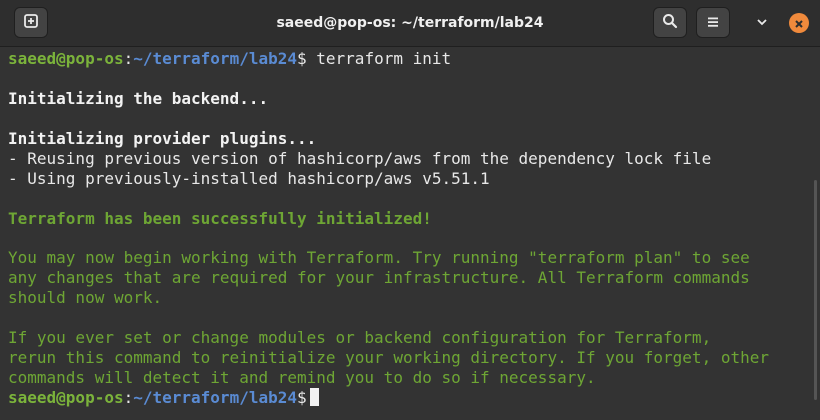  What do you see at coordinates (379, 58) in the screenshot?
I see `command-text: terraform init` at bounding box center [379, 58].